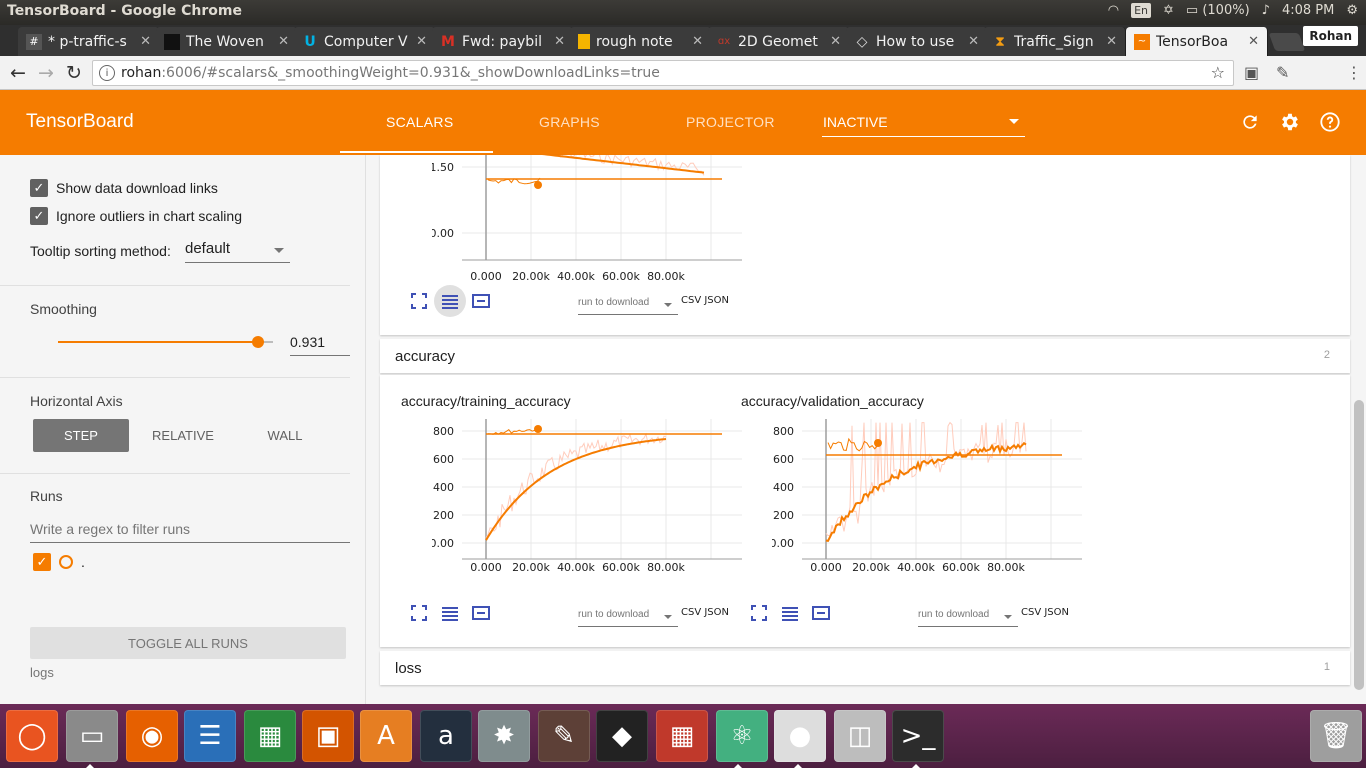 This screenshot has width=1366, height=768. What do you see at coordinates (1141, 10) in the screenshot?
I see `keyboard-layout: En` at bounding box center [1141, 10].